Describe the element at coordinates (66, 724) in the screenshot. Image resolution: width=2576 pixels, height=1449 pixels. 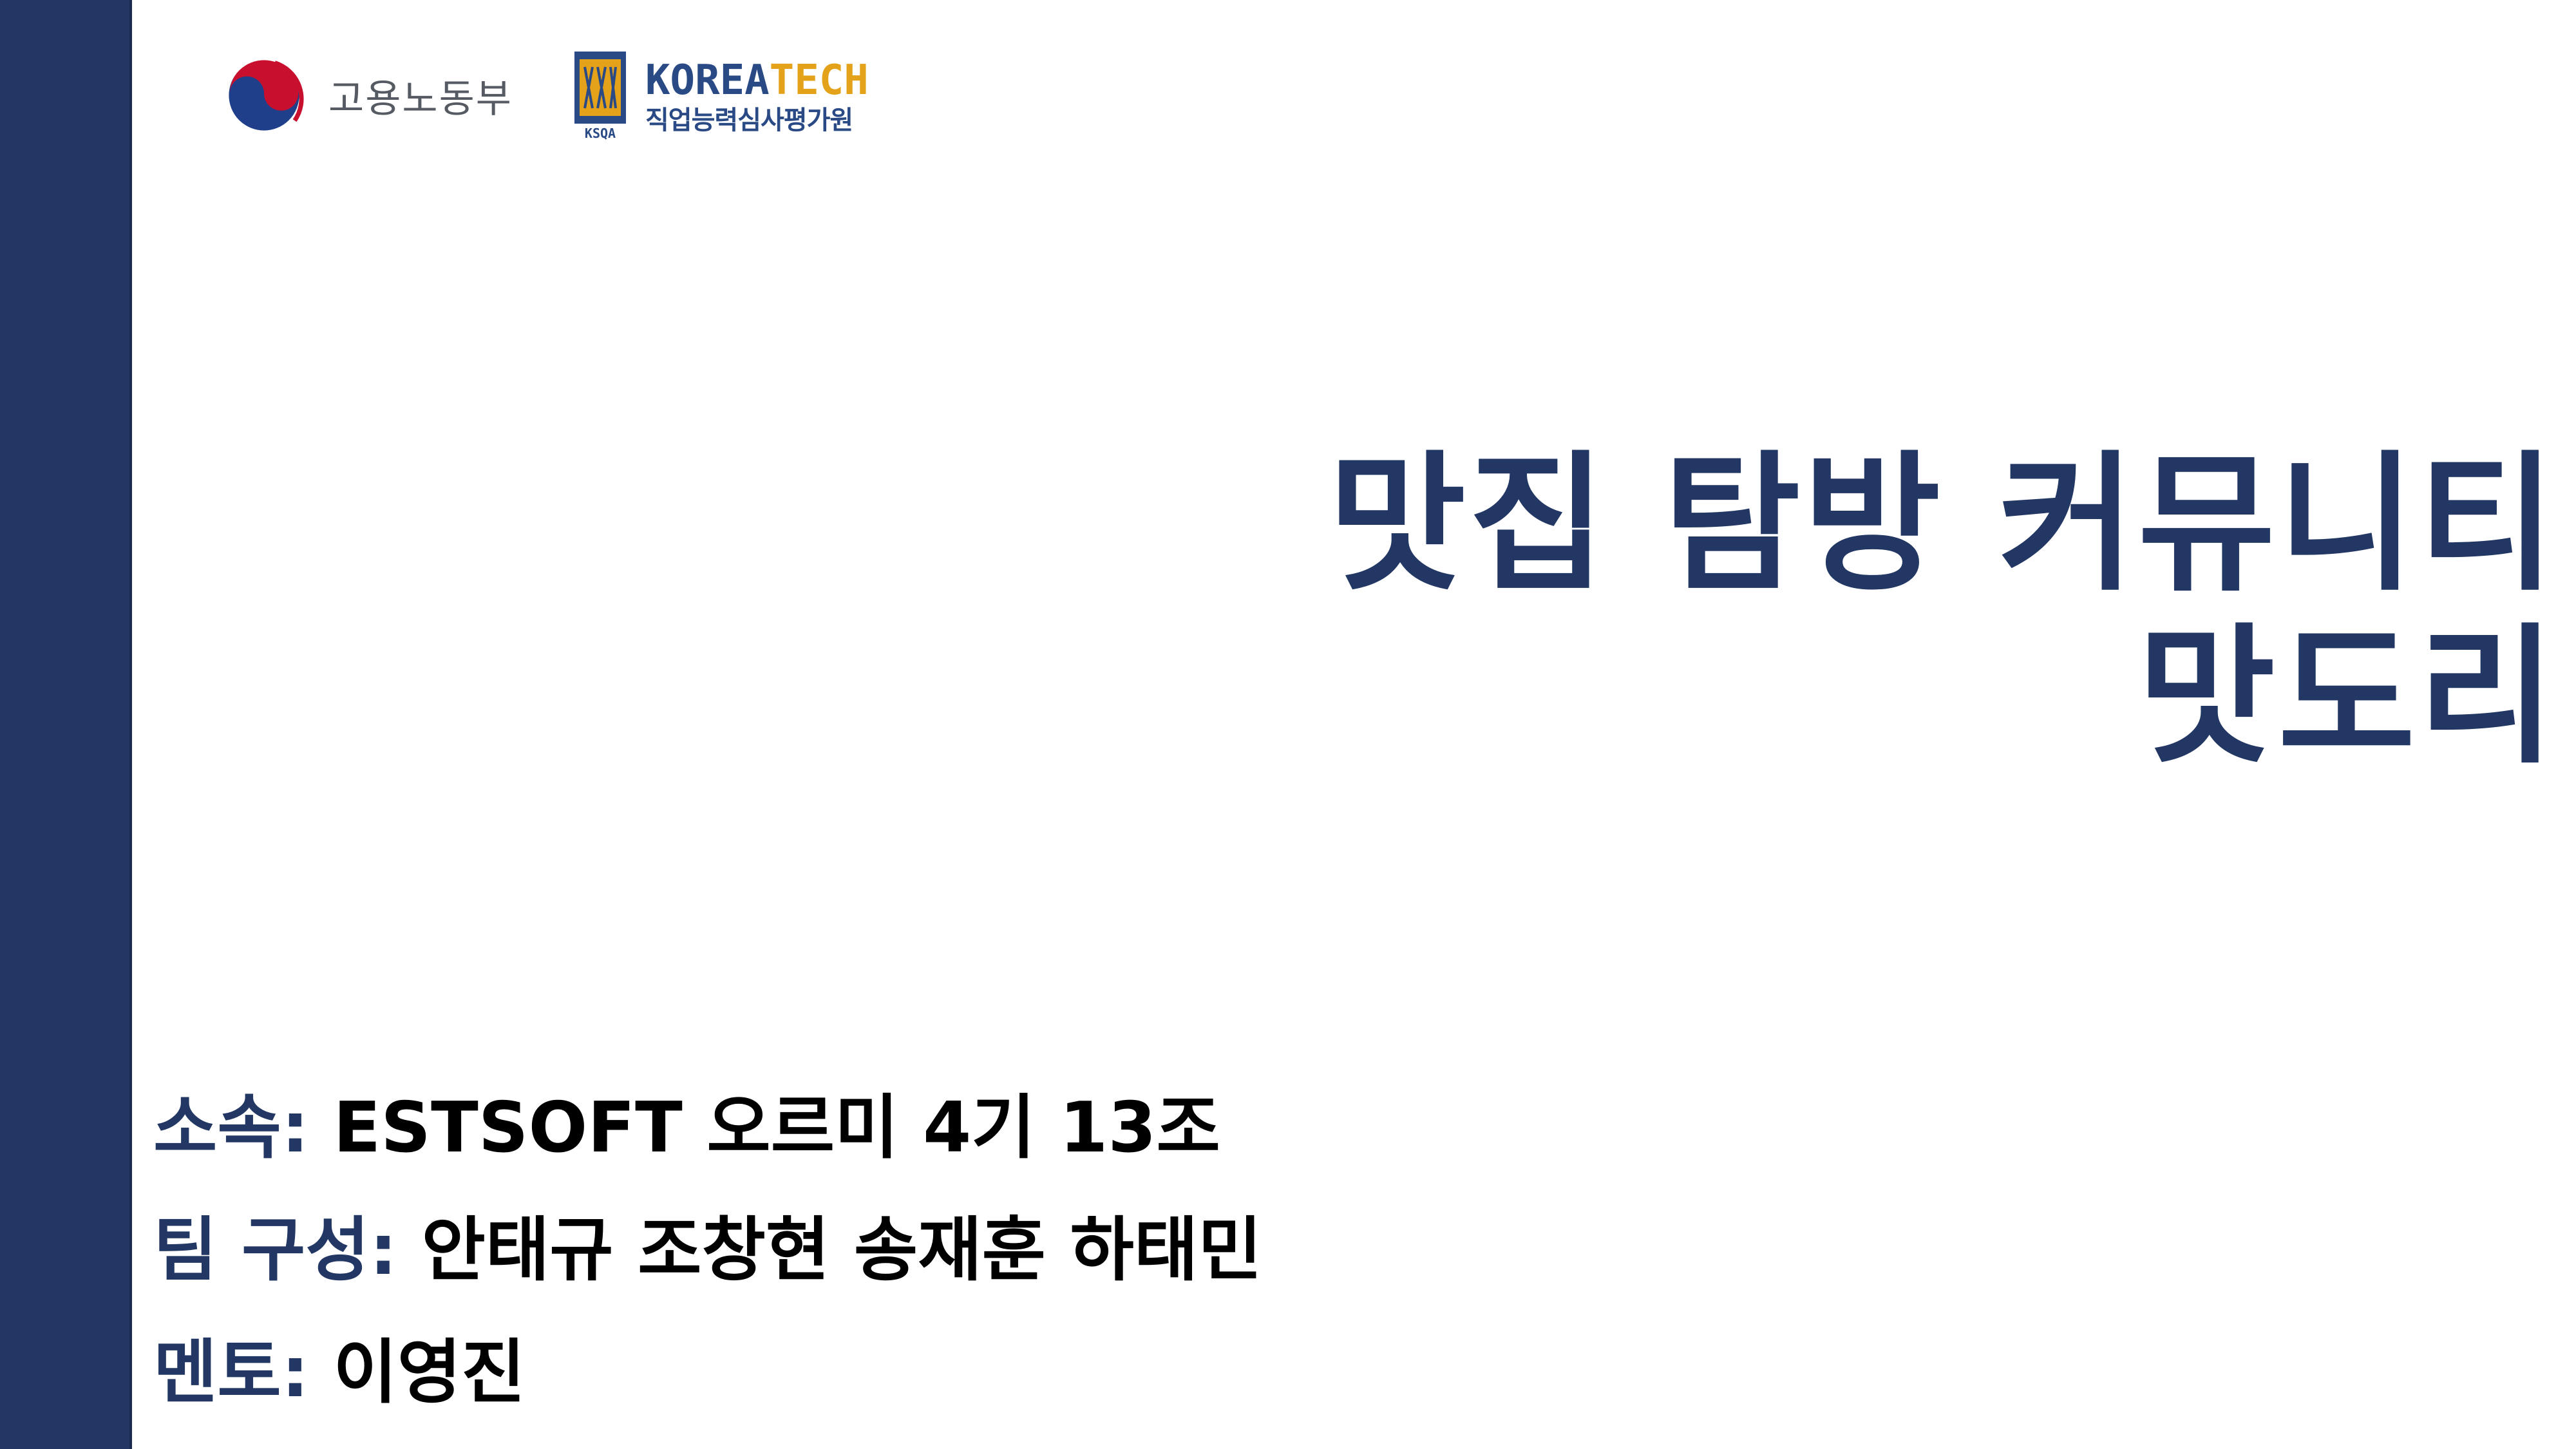
I see `left-accent-bar` at that location.